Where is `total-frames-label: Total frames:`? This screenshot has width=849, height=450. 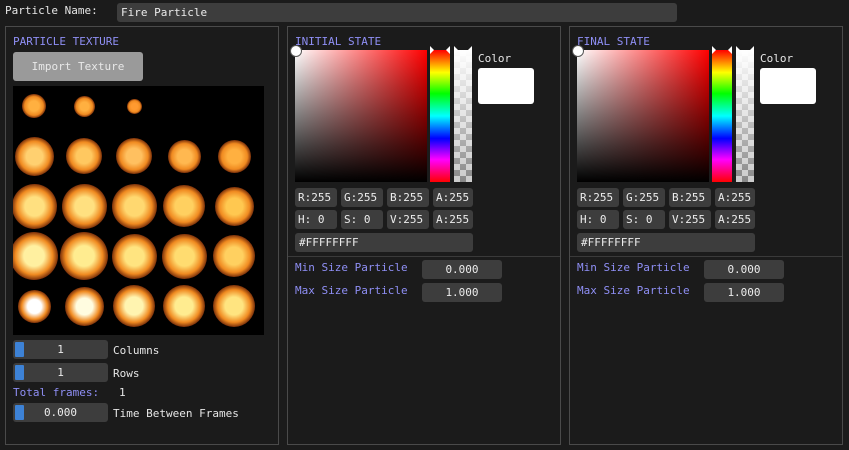 total-frames-label: Total frames: is located at coordinates (56, 392).